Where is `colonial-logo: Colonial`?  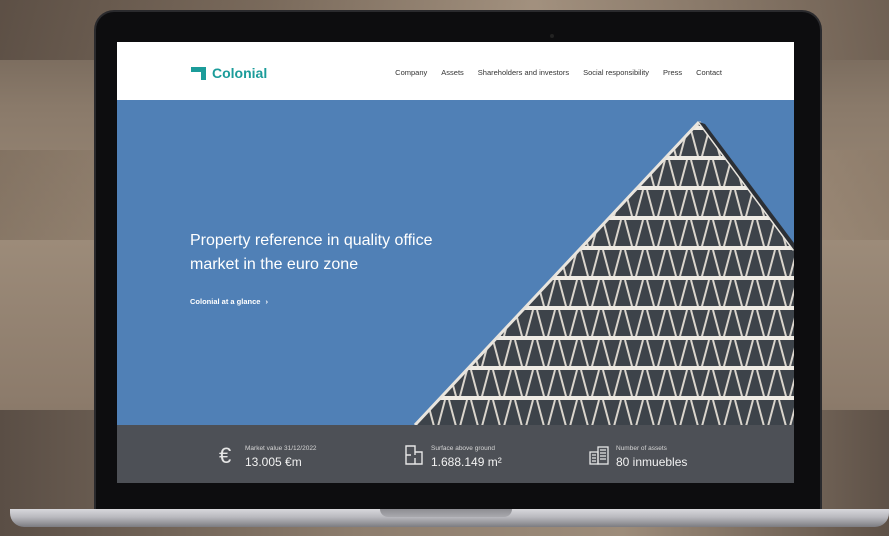 colonial-logo: Colonial is located at coordinates (228, 72).